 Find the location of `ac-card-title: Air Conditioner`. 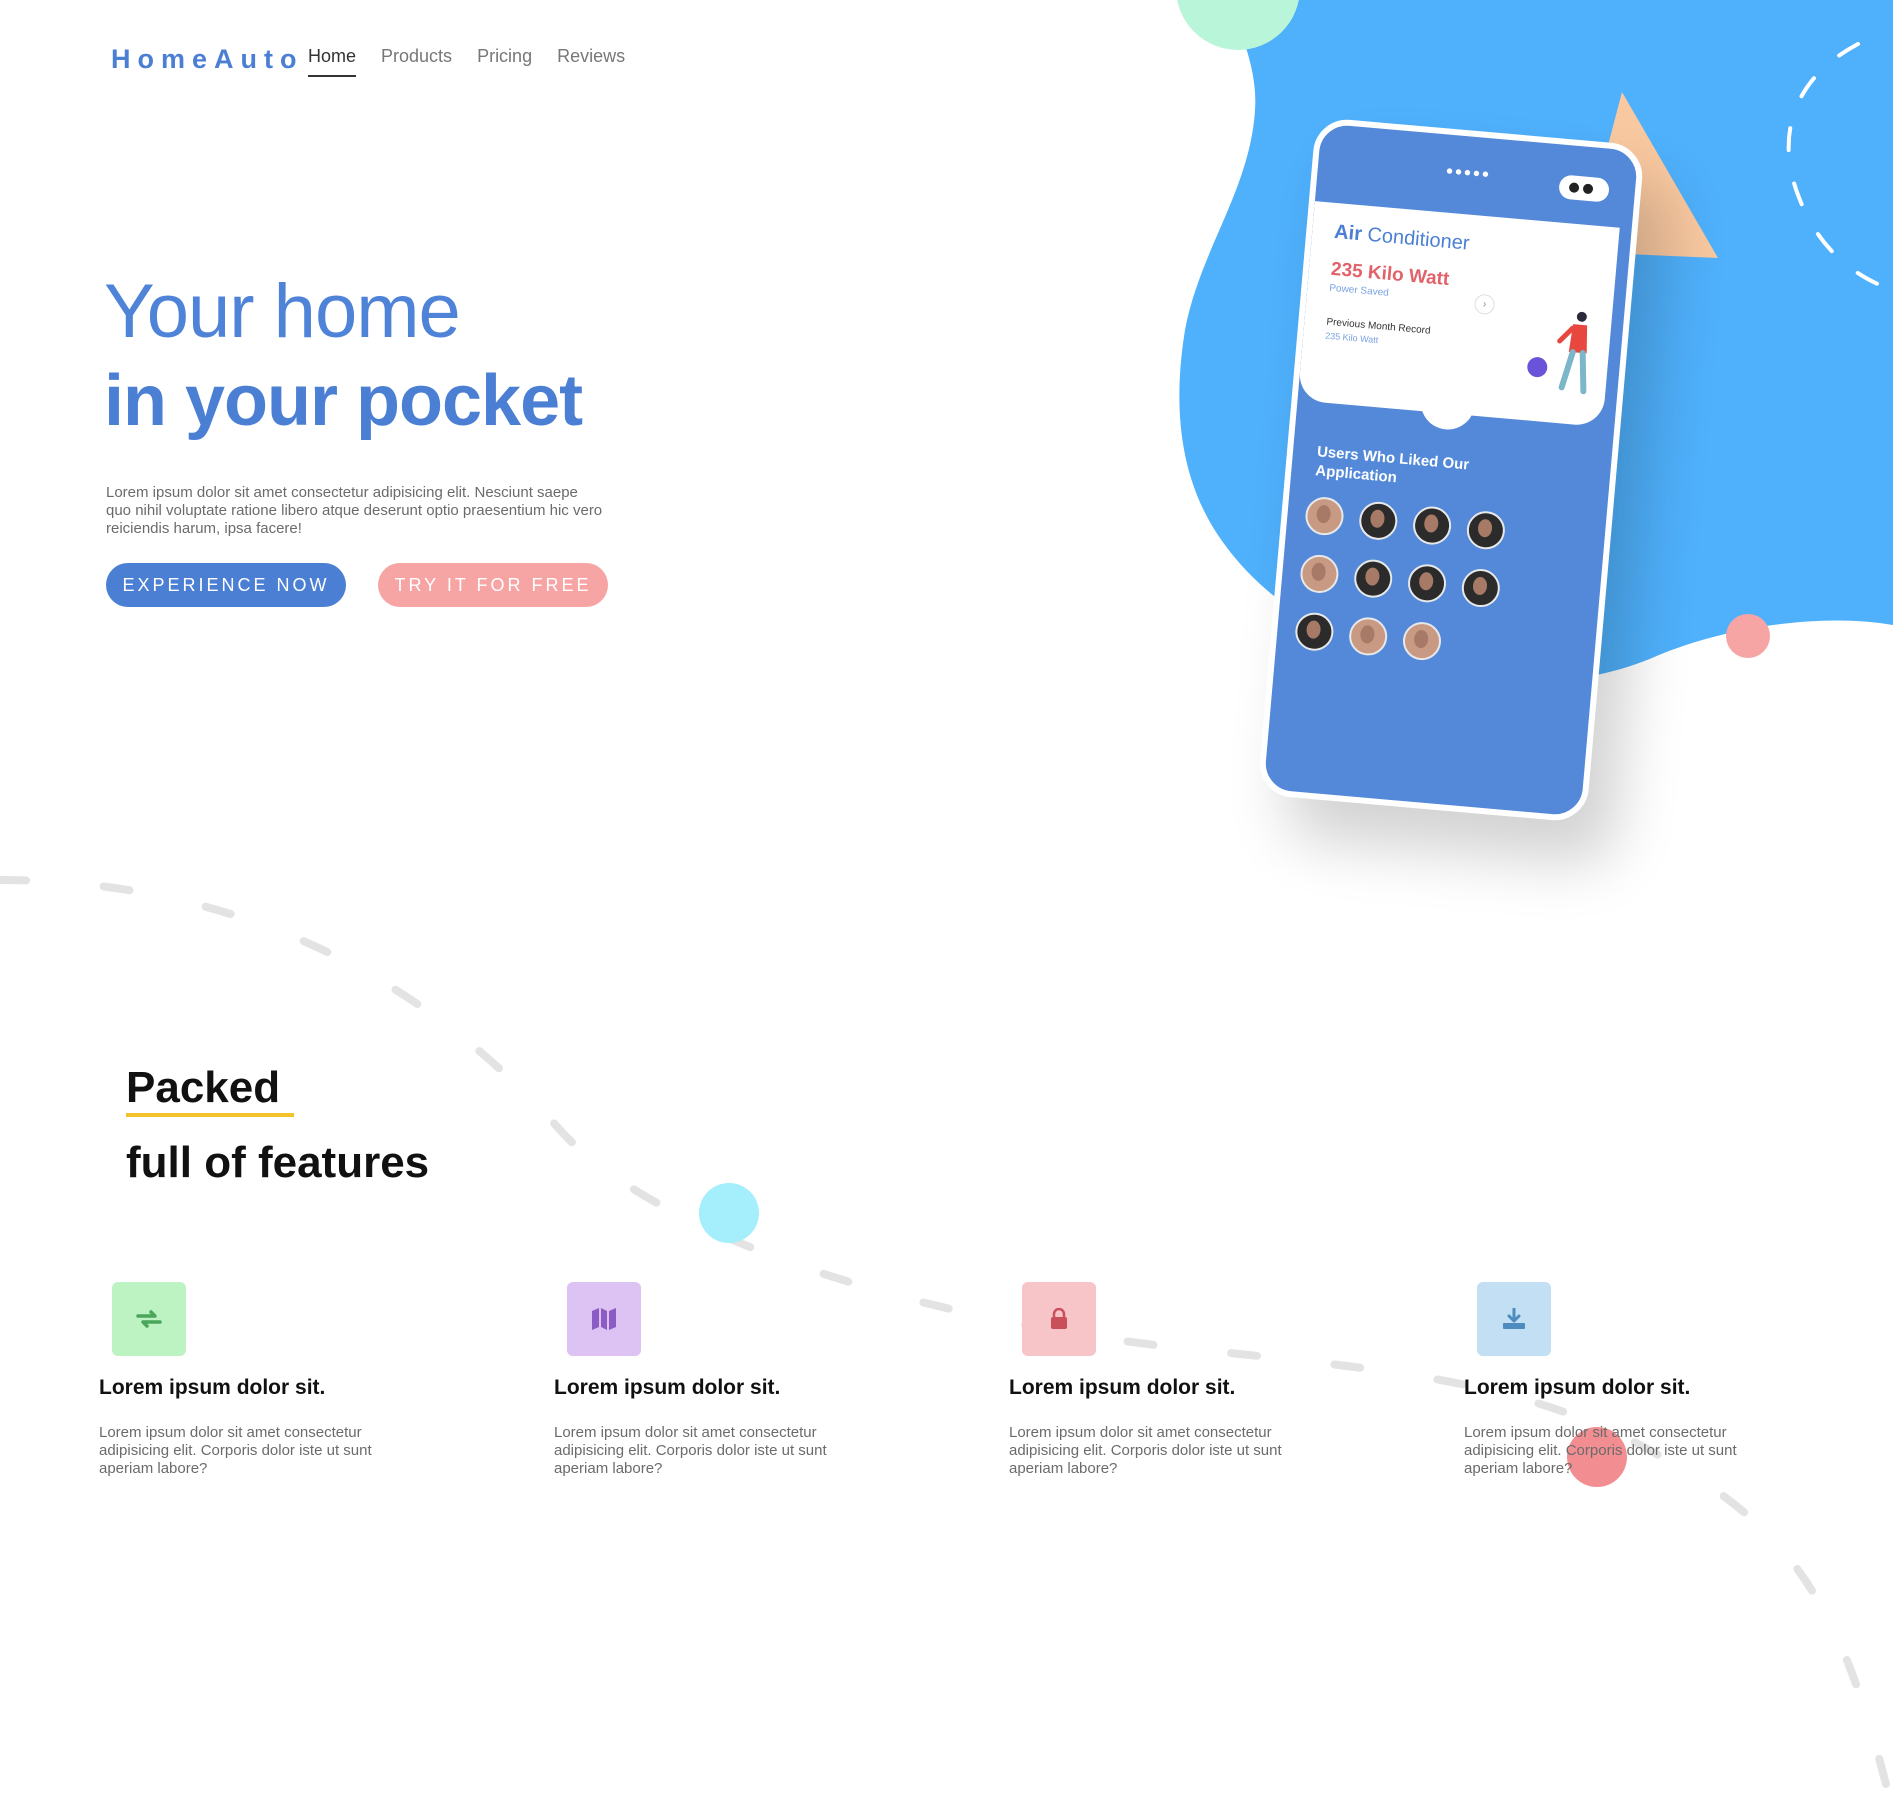

ac-card-title: Air Conditioner is located at coordinates (1402, 237).